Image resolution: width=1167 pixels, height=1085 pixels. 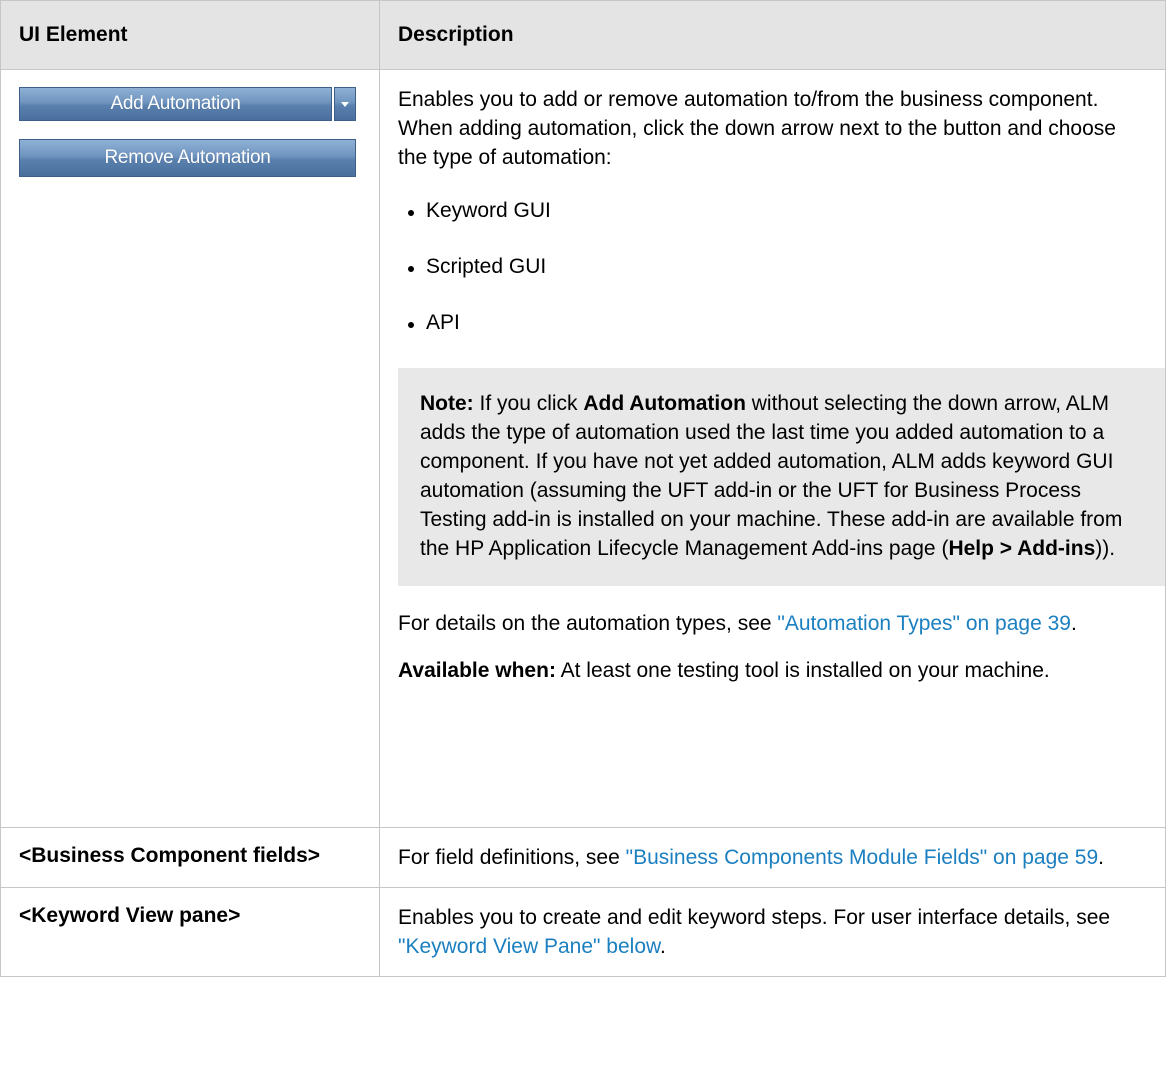 What do you see at coordinates (447, 403) in the screenshot?
I see `note-label: Note:` at bounding box center [447, 403].